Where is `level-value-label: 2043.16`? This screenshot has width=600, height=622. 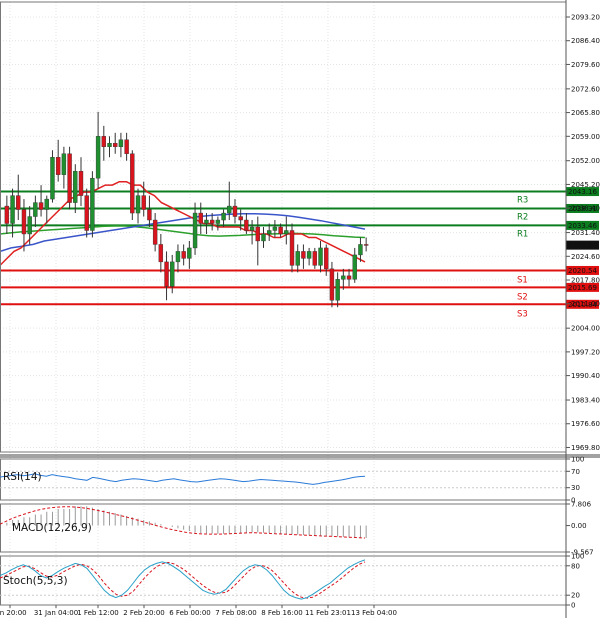 level-value-label: 2043.16 is located at coordinates (582, 192).